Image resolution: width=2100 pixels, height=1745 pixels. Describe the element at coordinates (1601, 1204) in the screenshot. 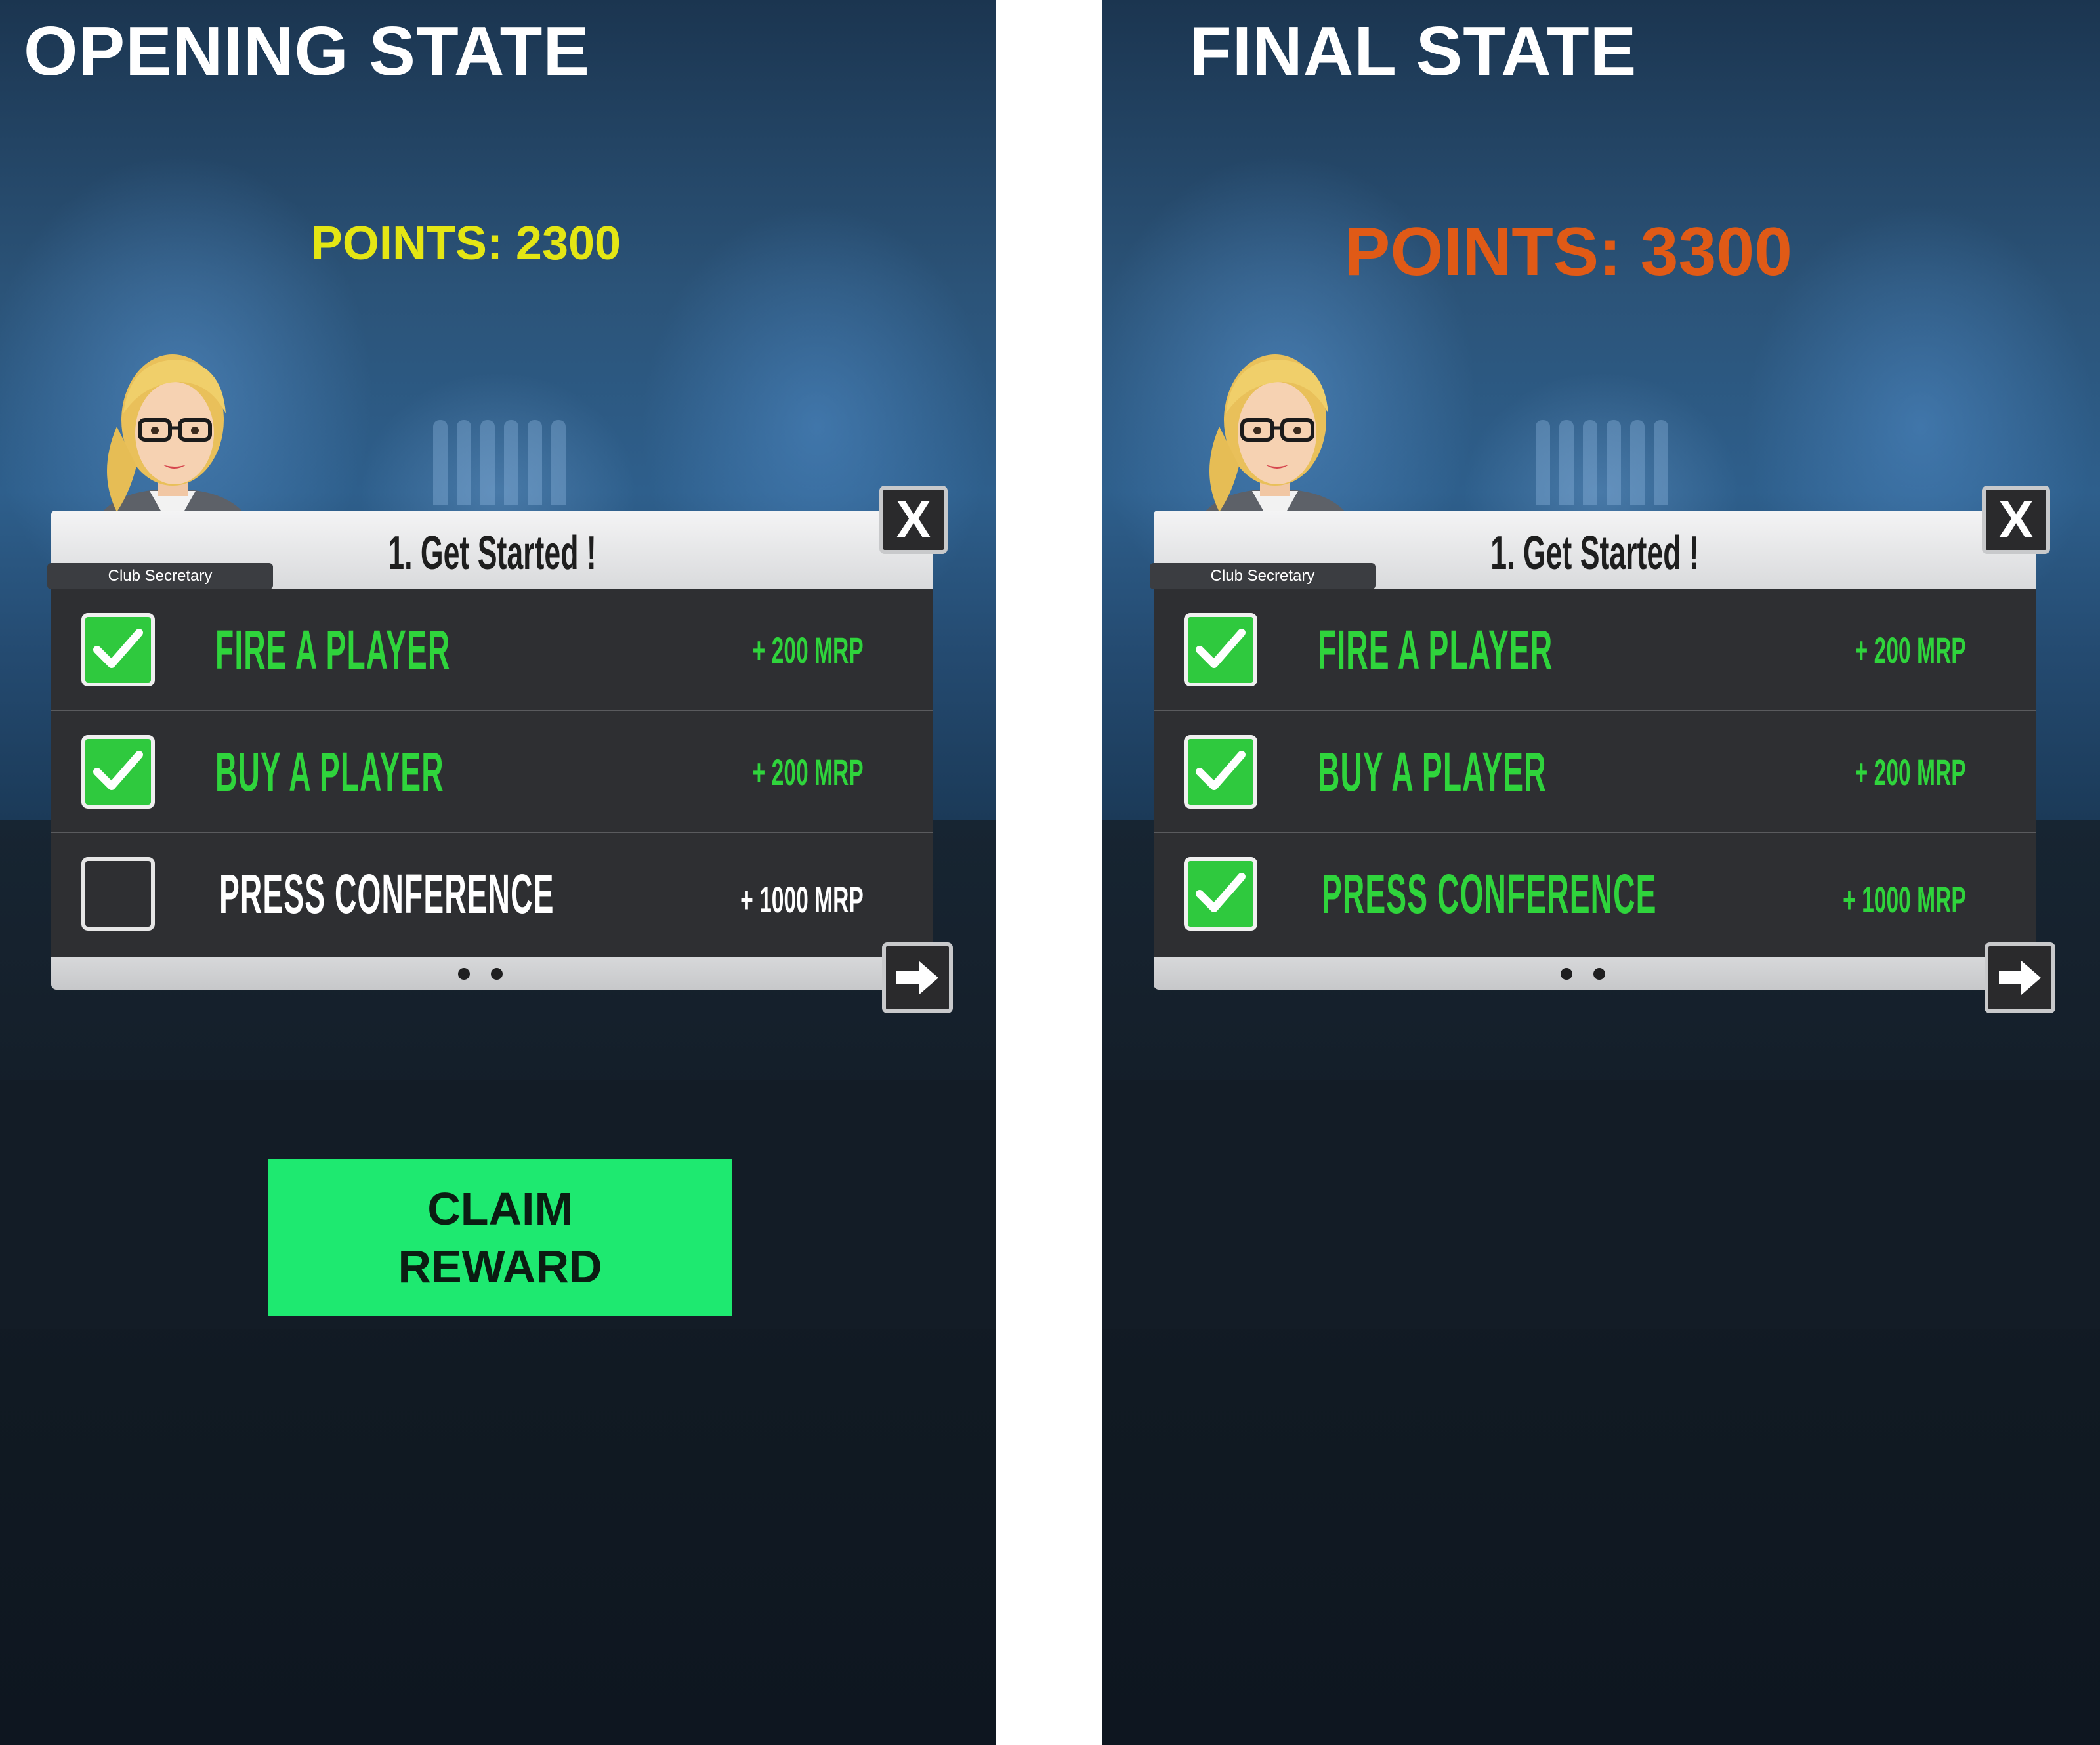

I see `dark-band` at that location.